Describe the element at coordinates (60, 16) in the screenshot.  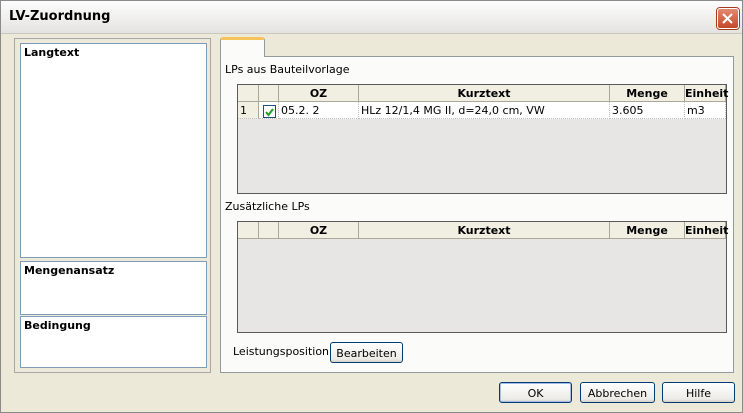
I see `dialog-title: LV-Zuordnung` at that location.